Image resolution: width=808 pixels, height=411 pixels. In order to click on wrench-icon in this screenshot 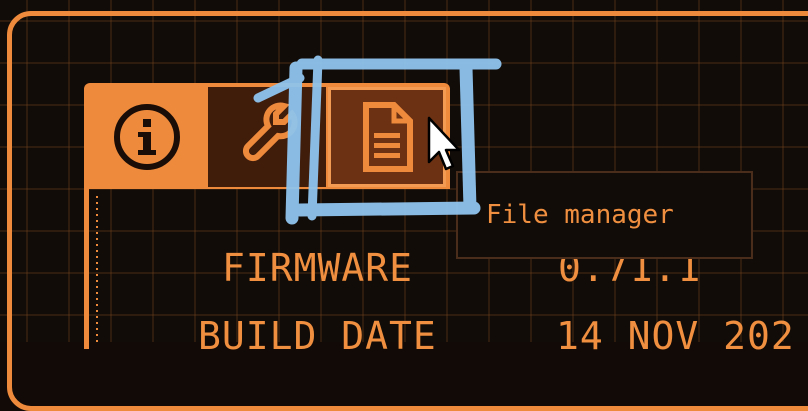, I will do `click(270, 132)`.